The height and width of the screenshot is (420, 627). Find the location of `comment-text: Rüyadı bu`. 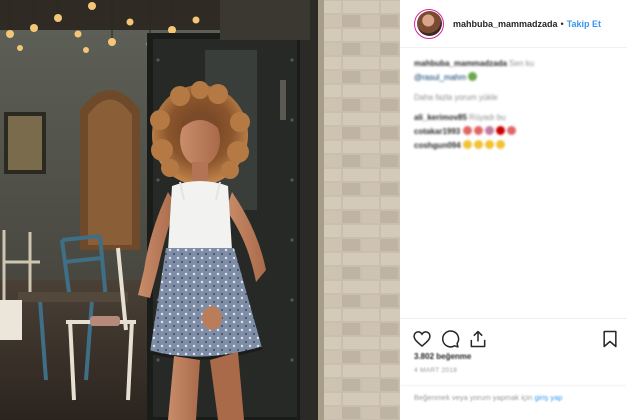

comment-text: Rüyadı bu is located at coordinates (487, 117).